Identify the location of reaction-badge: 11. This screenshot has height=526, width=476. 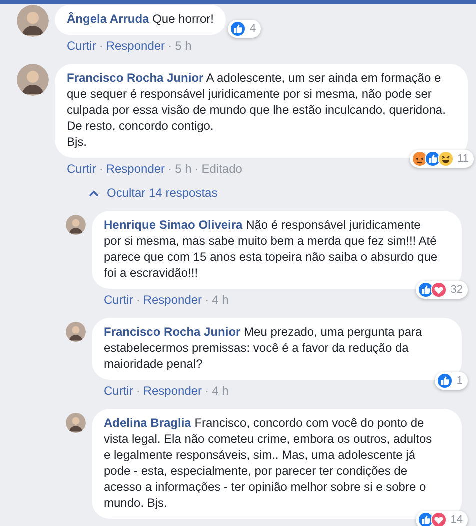
(442, 159).